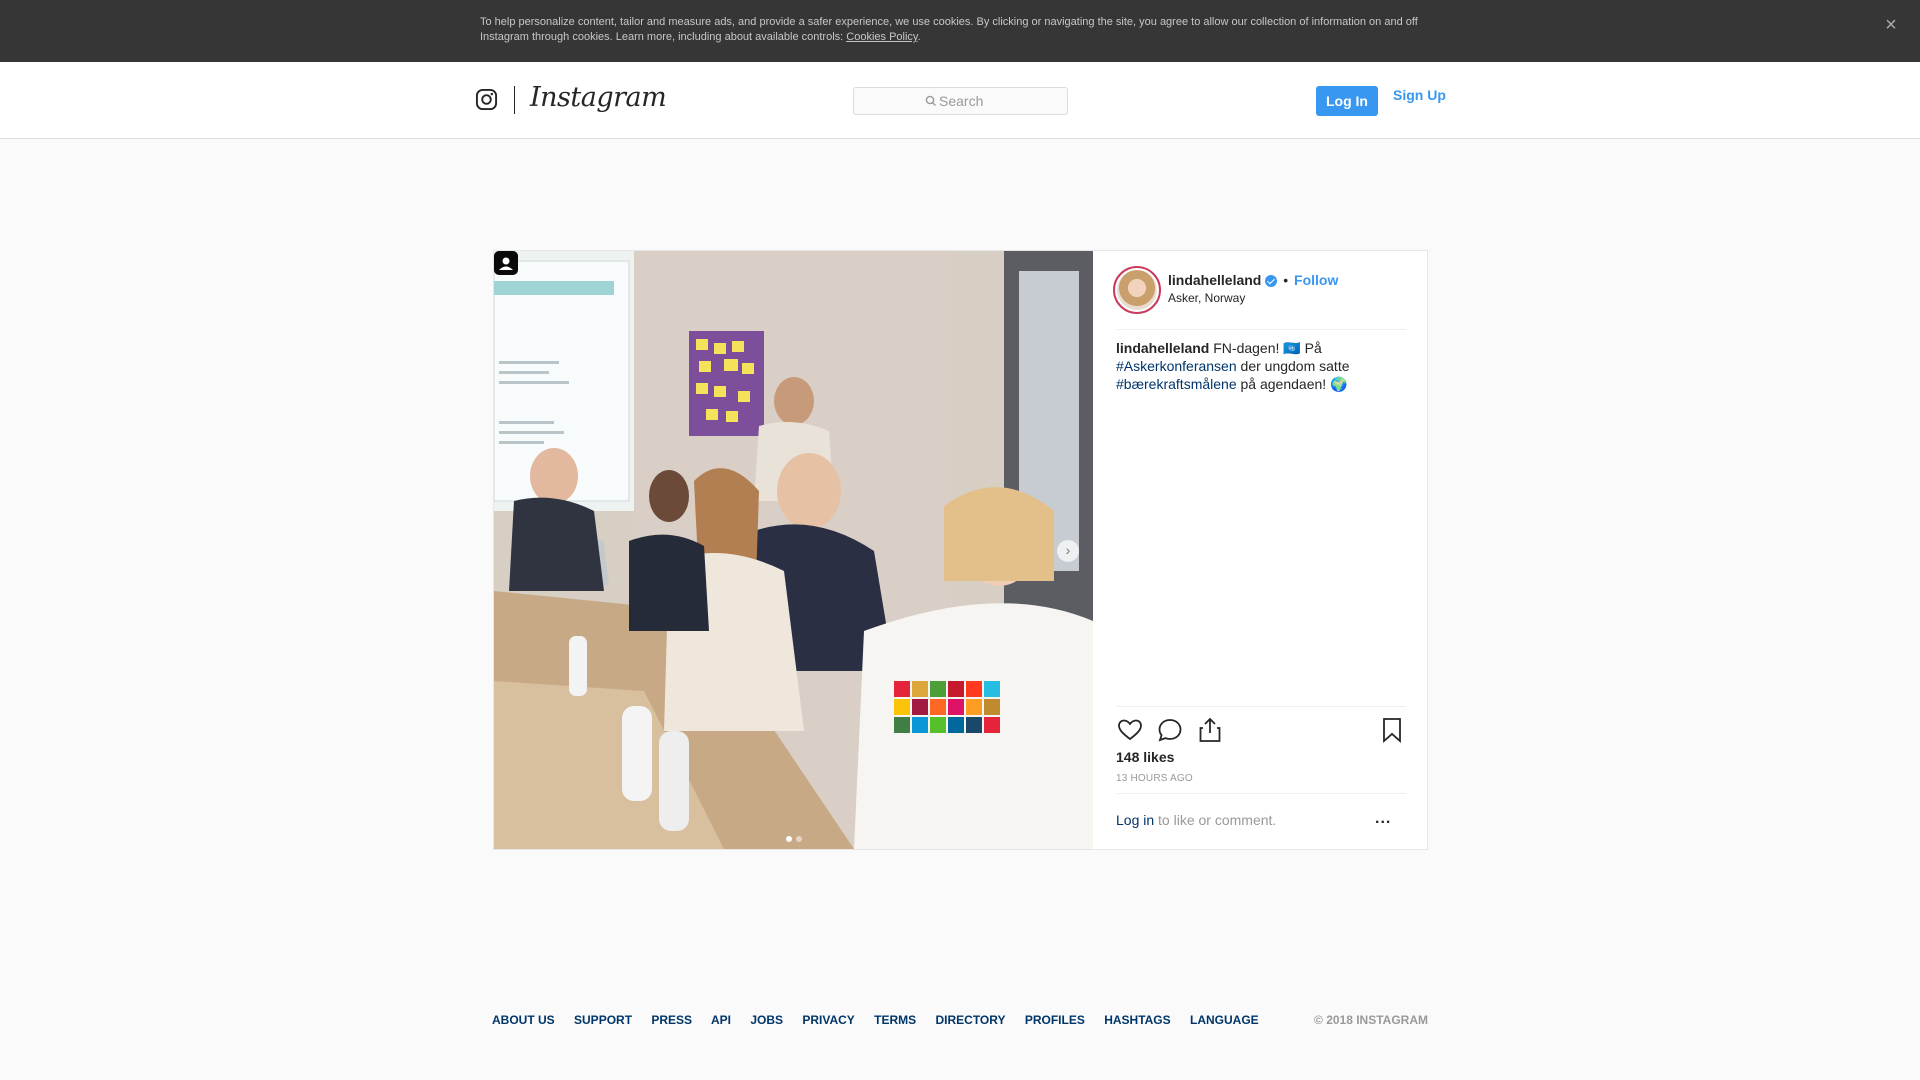 The image size is (1920, 1080). I want to click on footer-link-api: API, so click(721, 1020).